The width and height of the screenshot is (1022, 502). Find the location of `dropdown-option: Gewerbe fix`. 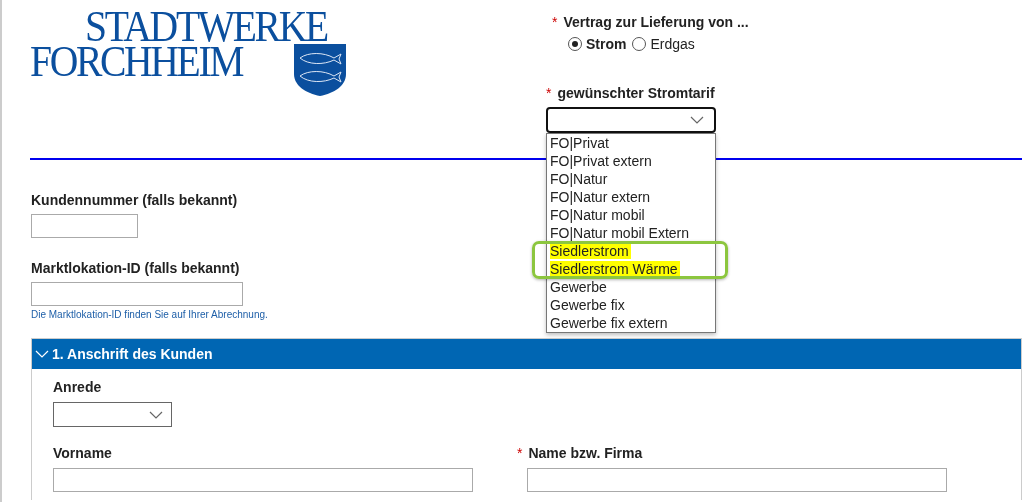

dropdown-option: Gewerbe fix is located at coordinates (588, 305).